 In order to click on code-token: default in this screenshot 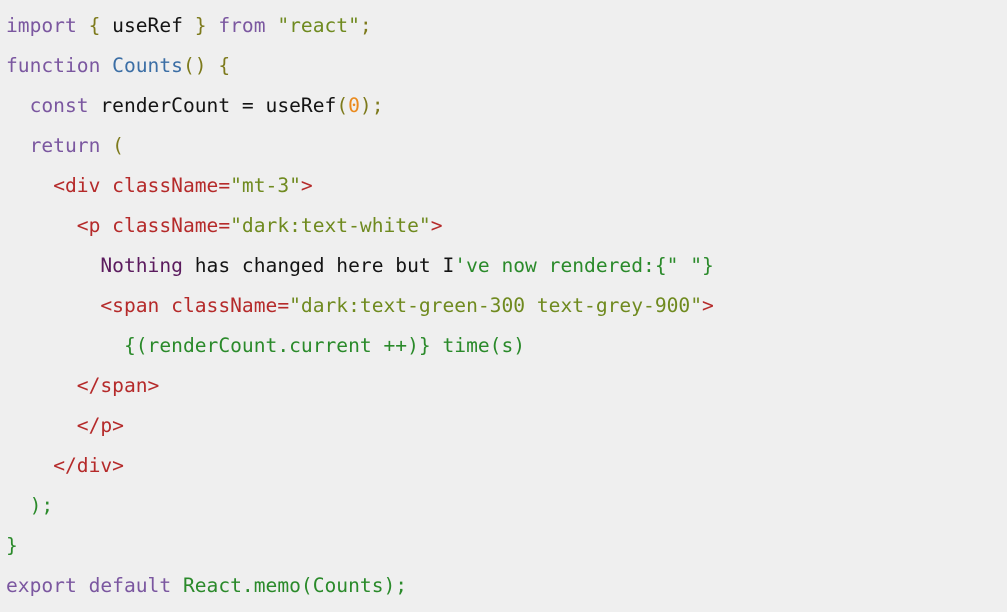, I will do `click(130, 585)`.